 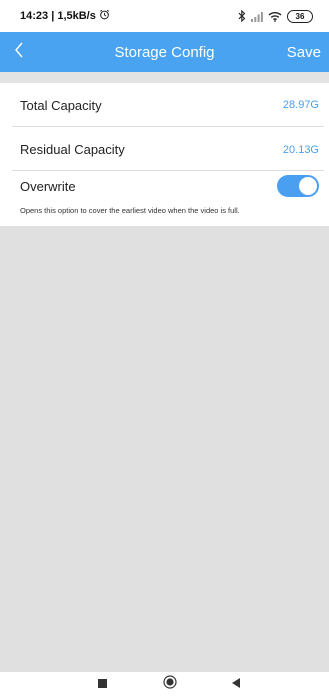 I want to click on overwrite-row: Overwrite, so click(x=164, y=186).